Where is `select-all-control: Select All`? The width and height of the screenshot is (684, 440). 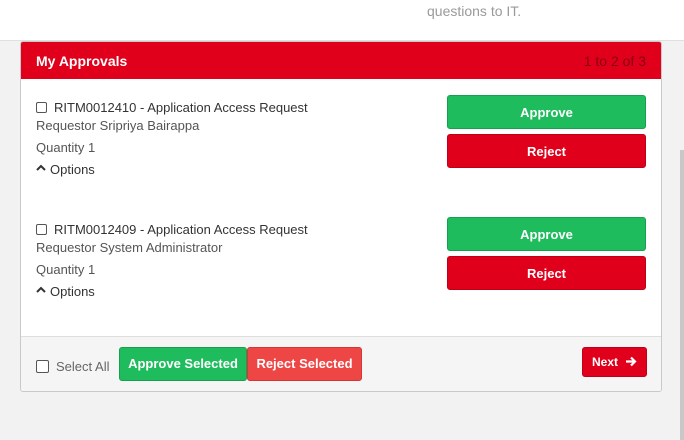
select-all-control: Select All is located at coordinates (72, 366).